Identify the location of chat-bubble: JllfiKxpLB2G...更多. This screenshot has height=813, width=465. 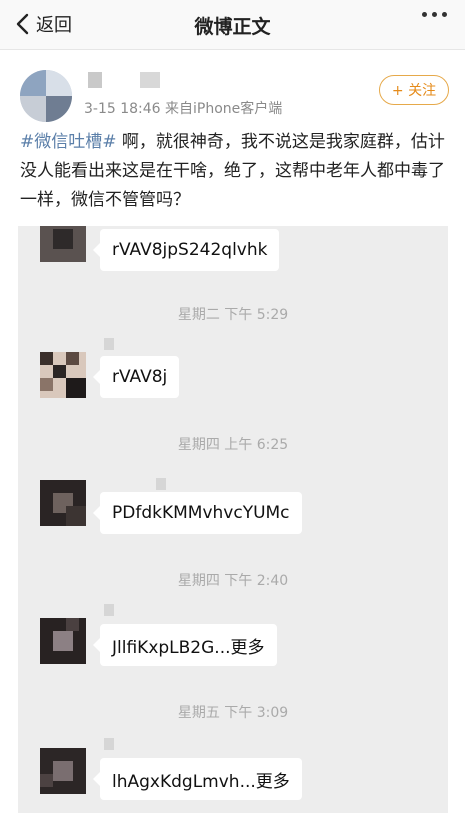
(185, 645).